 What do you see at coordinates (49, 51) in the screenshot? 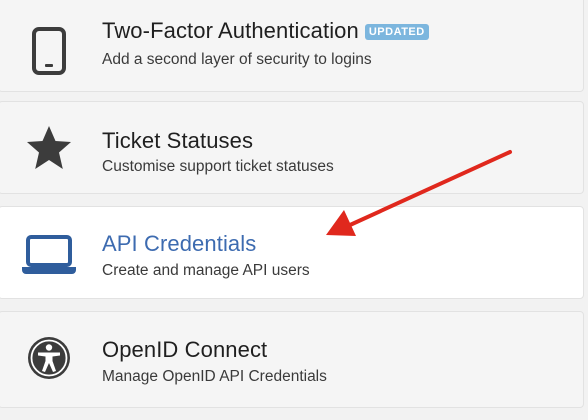
I see `mobile-phone-icon` at bounding box center [49, 51].